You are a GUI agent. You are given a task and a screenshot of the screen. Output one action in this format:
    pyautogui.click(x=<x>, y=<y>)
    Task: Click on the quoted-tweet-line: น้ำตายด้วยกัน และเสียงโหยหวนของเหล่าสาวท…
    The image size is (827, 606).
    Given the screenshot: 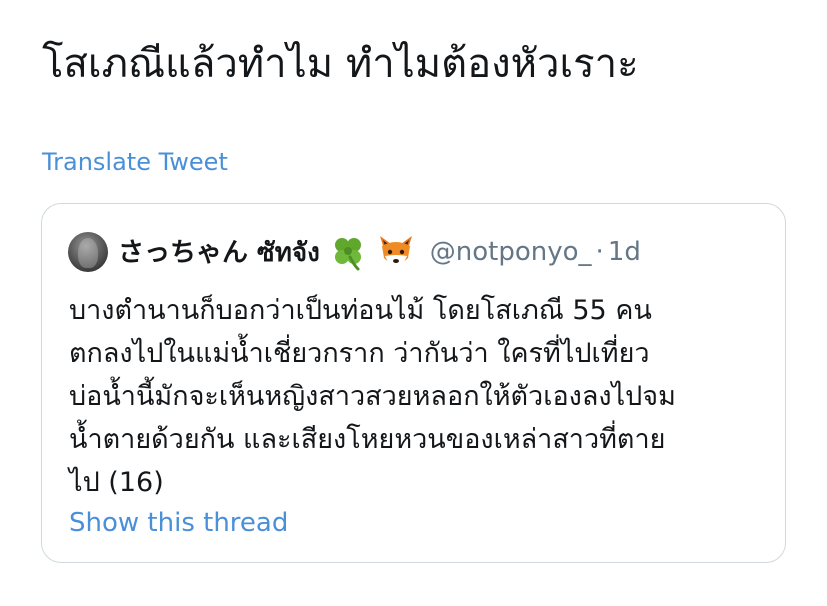 What is the action you would take?
    pyautogui.click(x=367, y=439)
    